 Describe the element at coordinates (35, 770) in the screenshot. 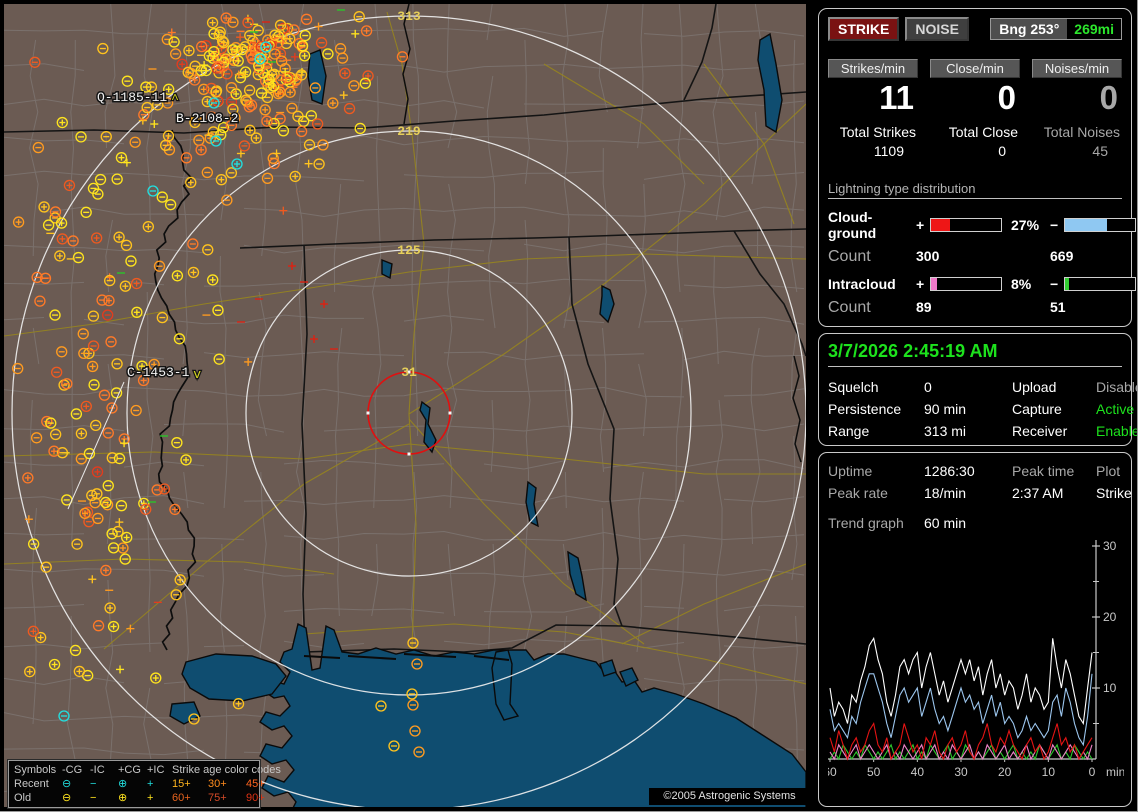

I see `legend-symbols-header: Symbols` at that location.